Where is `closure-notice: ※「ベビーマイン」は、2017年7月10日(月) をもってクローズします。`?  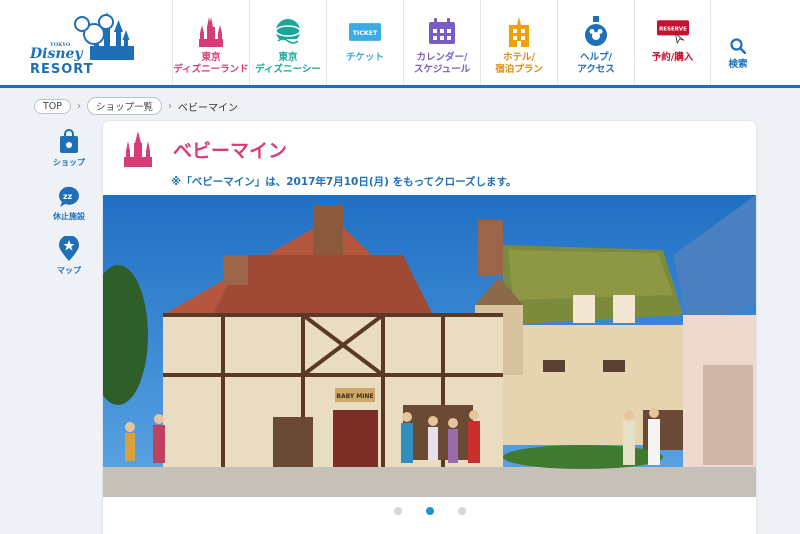 closure-notice: ※「ベビーマイン」は、2017年7月10日(月) をもってクローズします。 is located at coordinates (344, 182).